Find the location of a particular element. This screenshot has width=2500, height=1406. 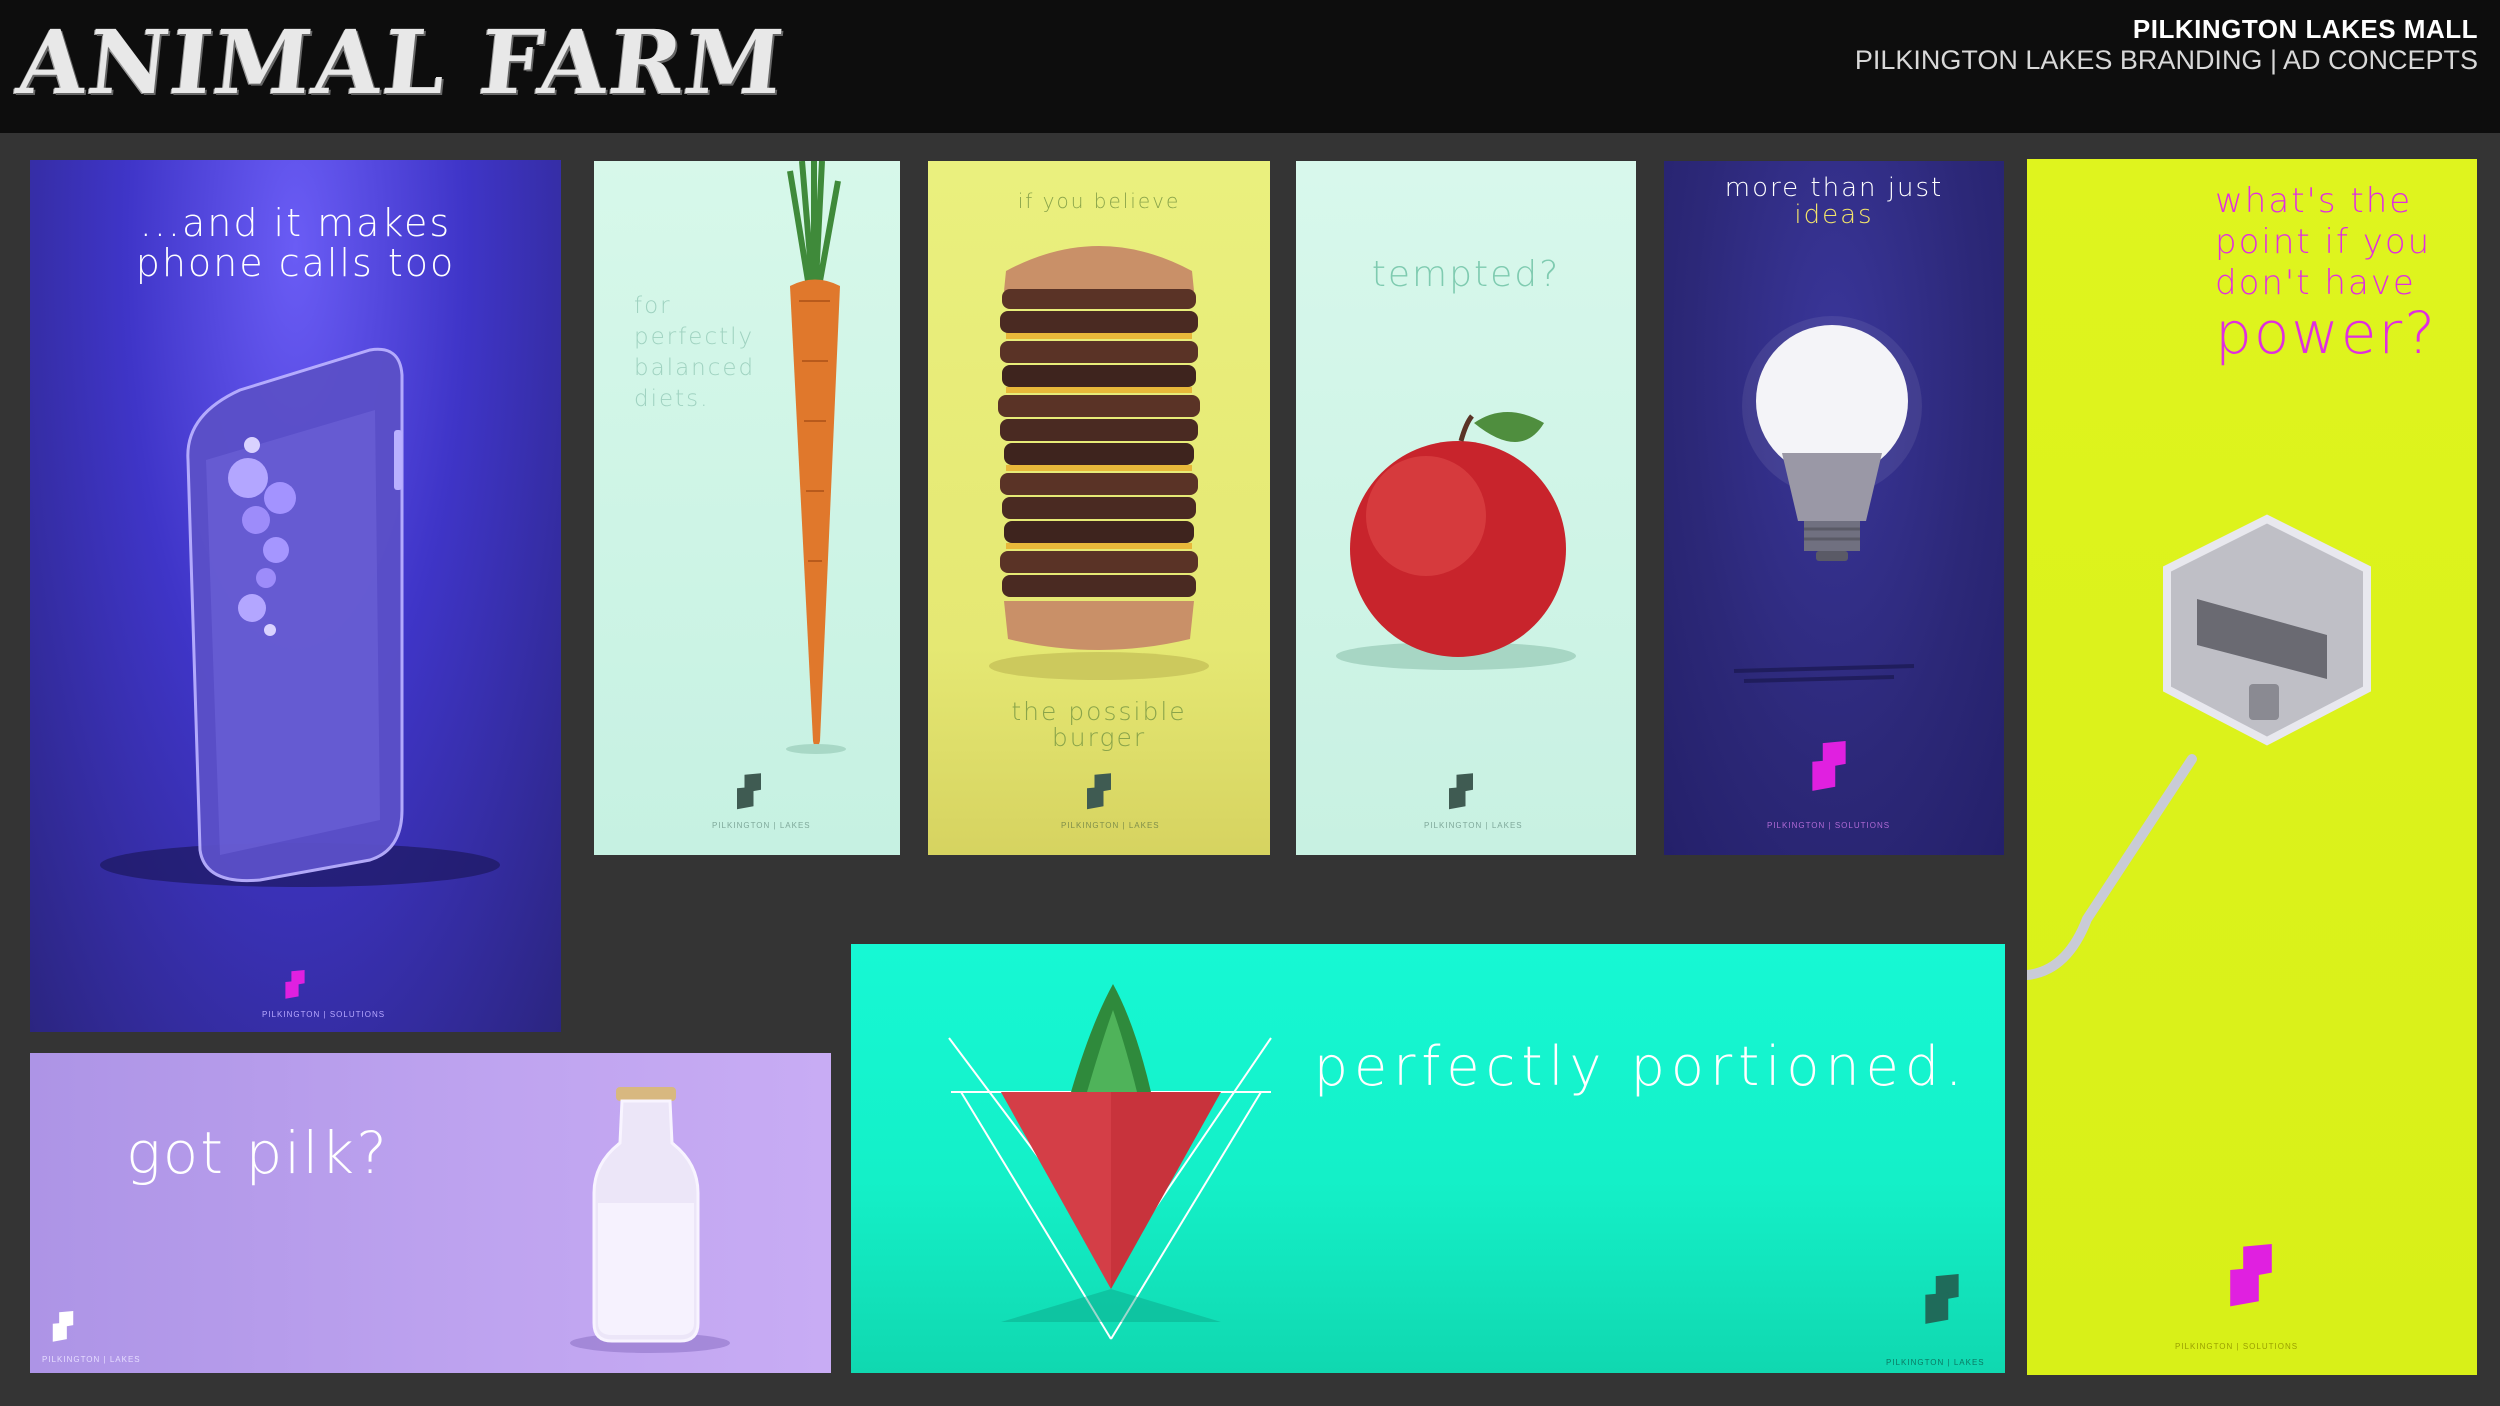

client-name: PILKINGTON LAKES MALL is located at coordinates (2305, 29).